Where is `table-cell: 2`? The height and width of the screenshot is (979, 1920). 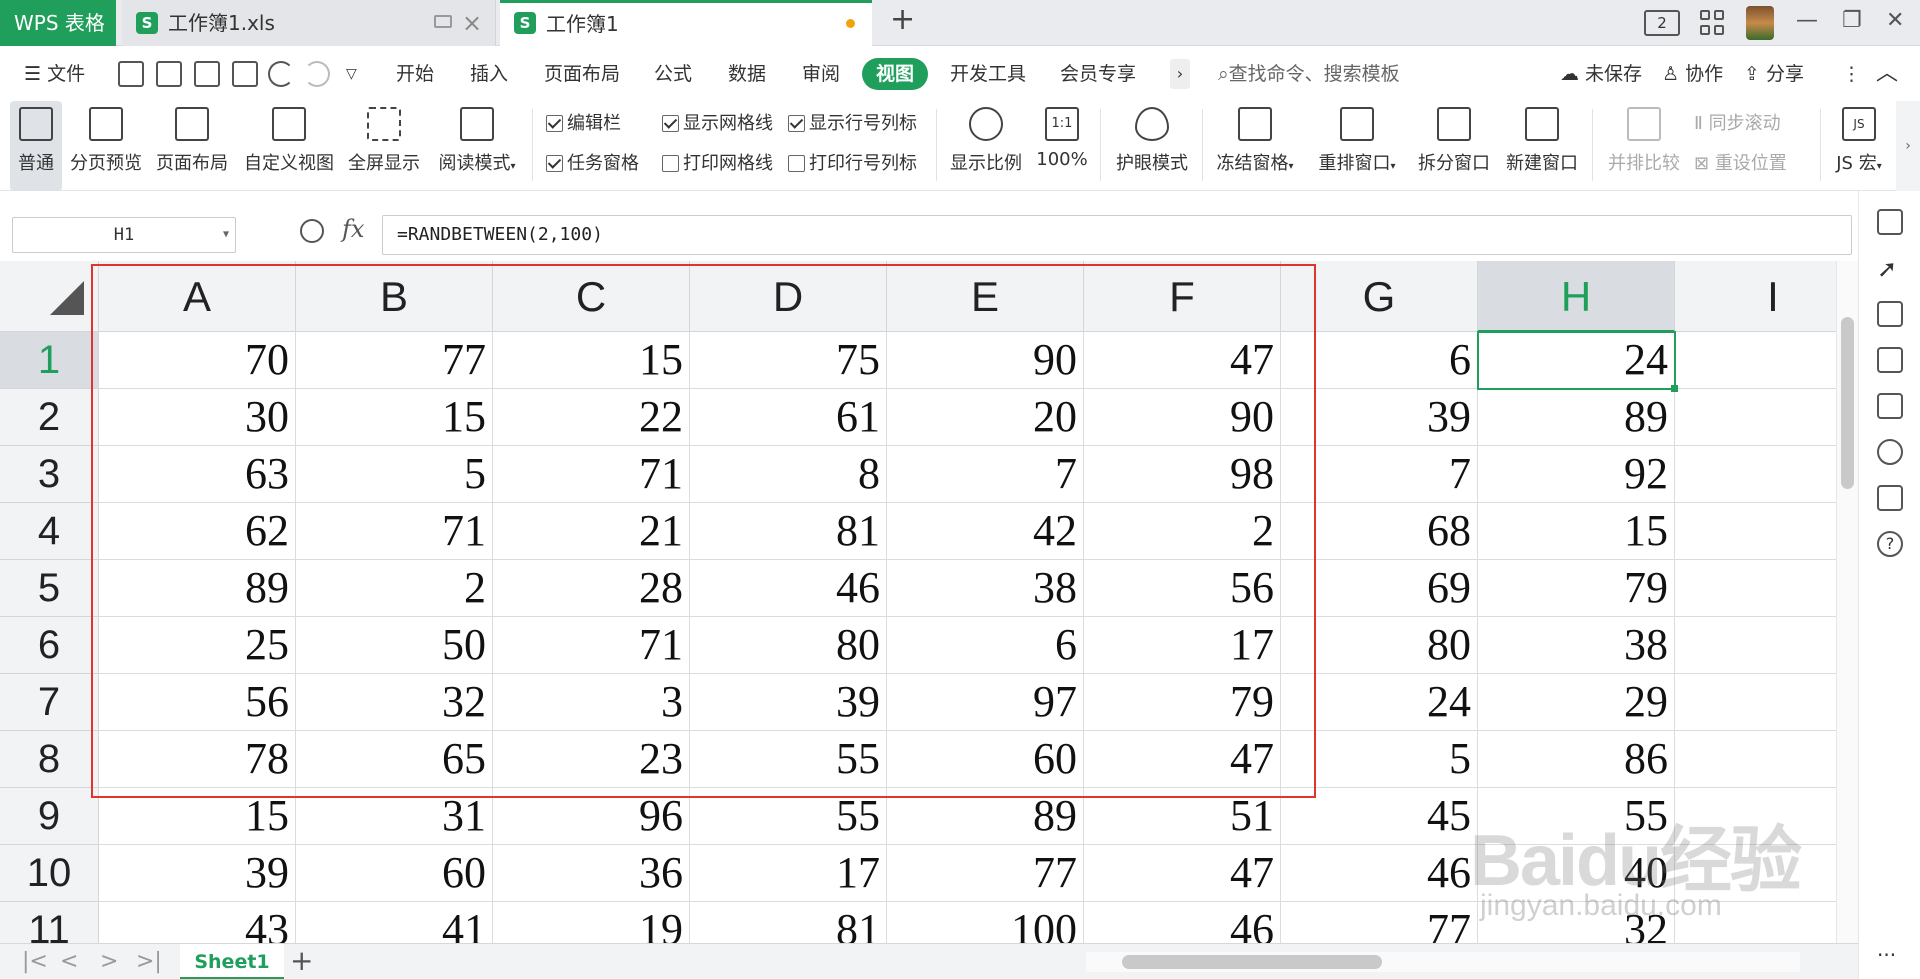 table-cell: 2 is located at coordinates (1756, 588).